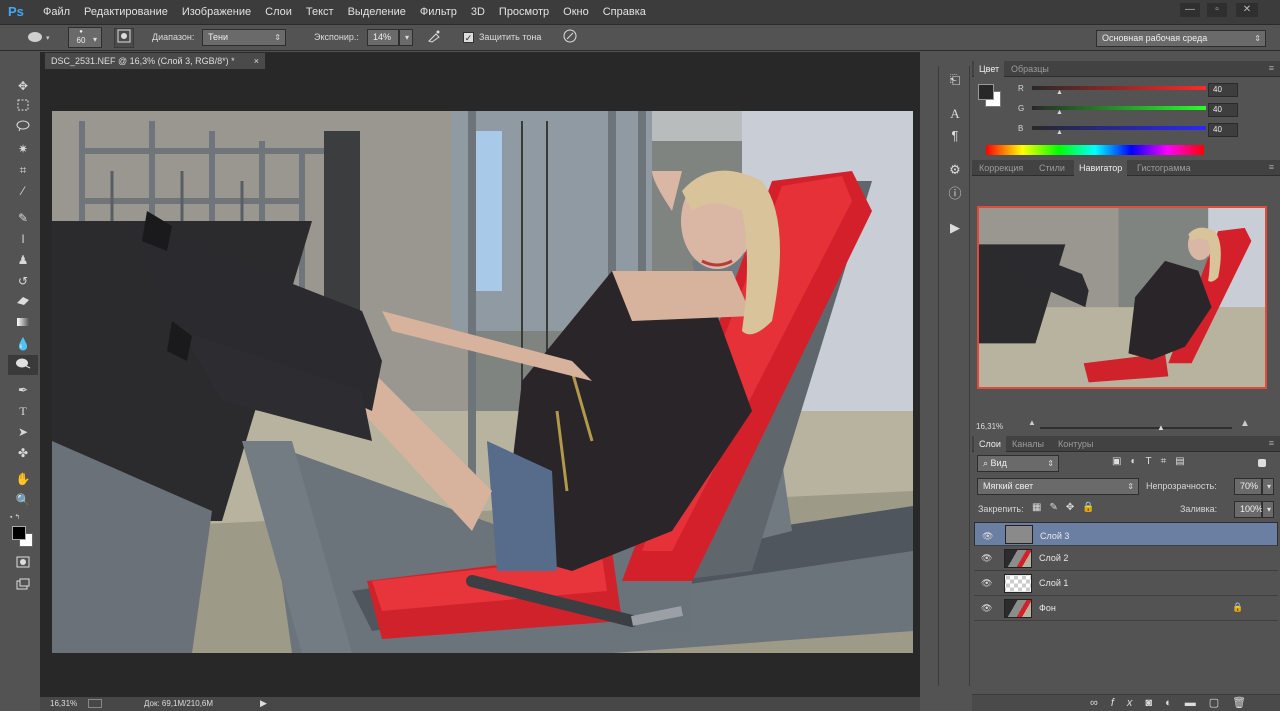  I want to click on minimize-button: —, so click(1190, 10).